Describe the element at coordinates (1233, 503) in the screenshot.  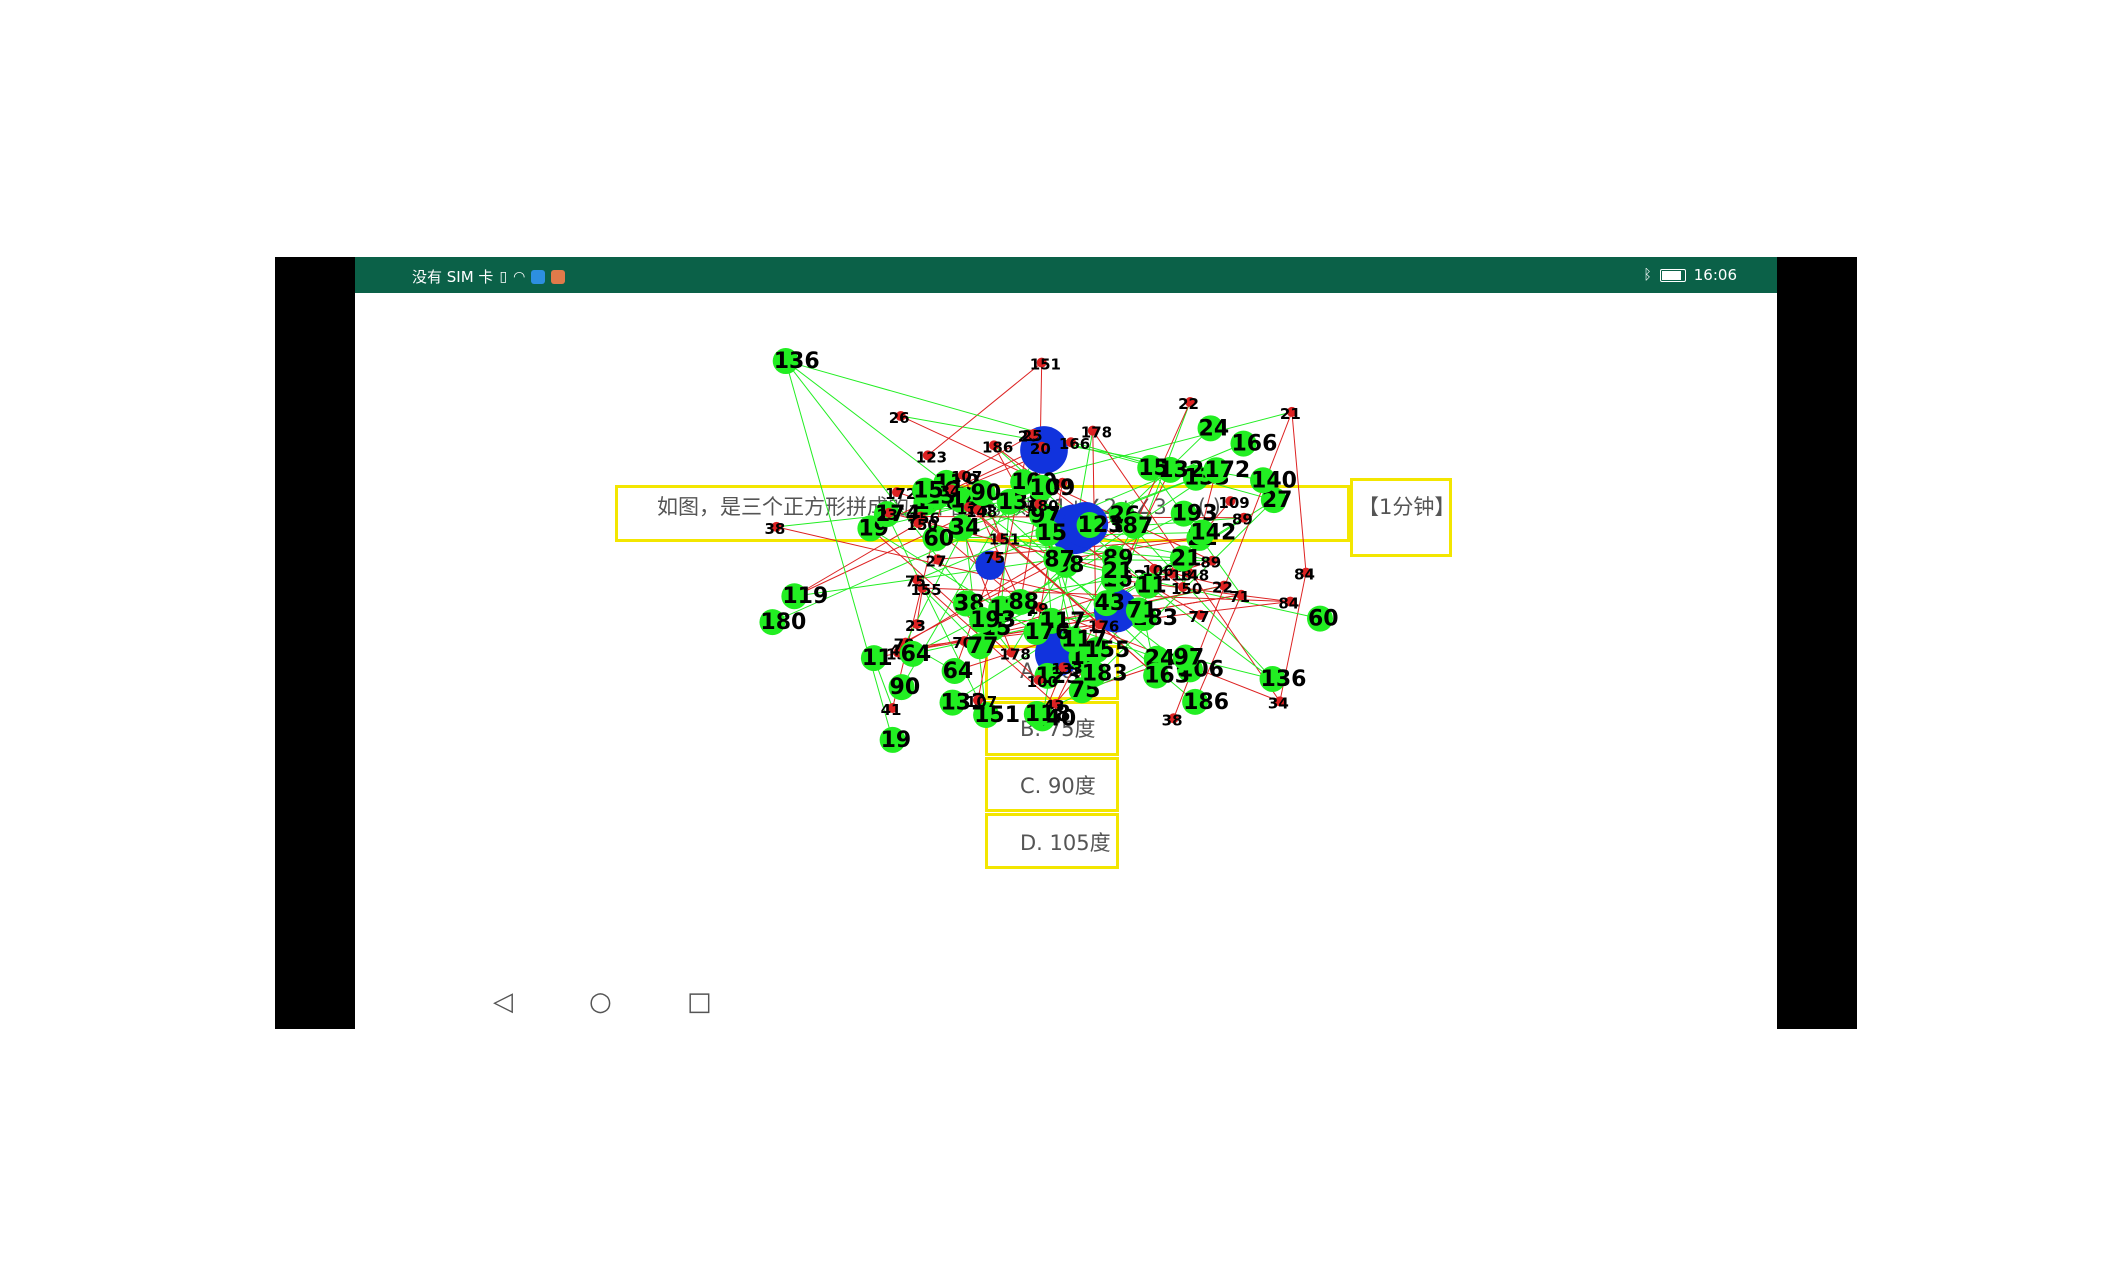
I see `overlay-node-label: 109` at that location.